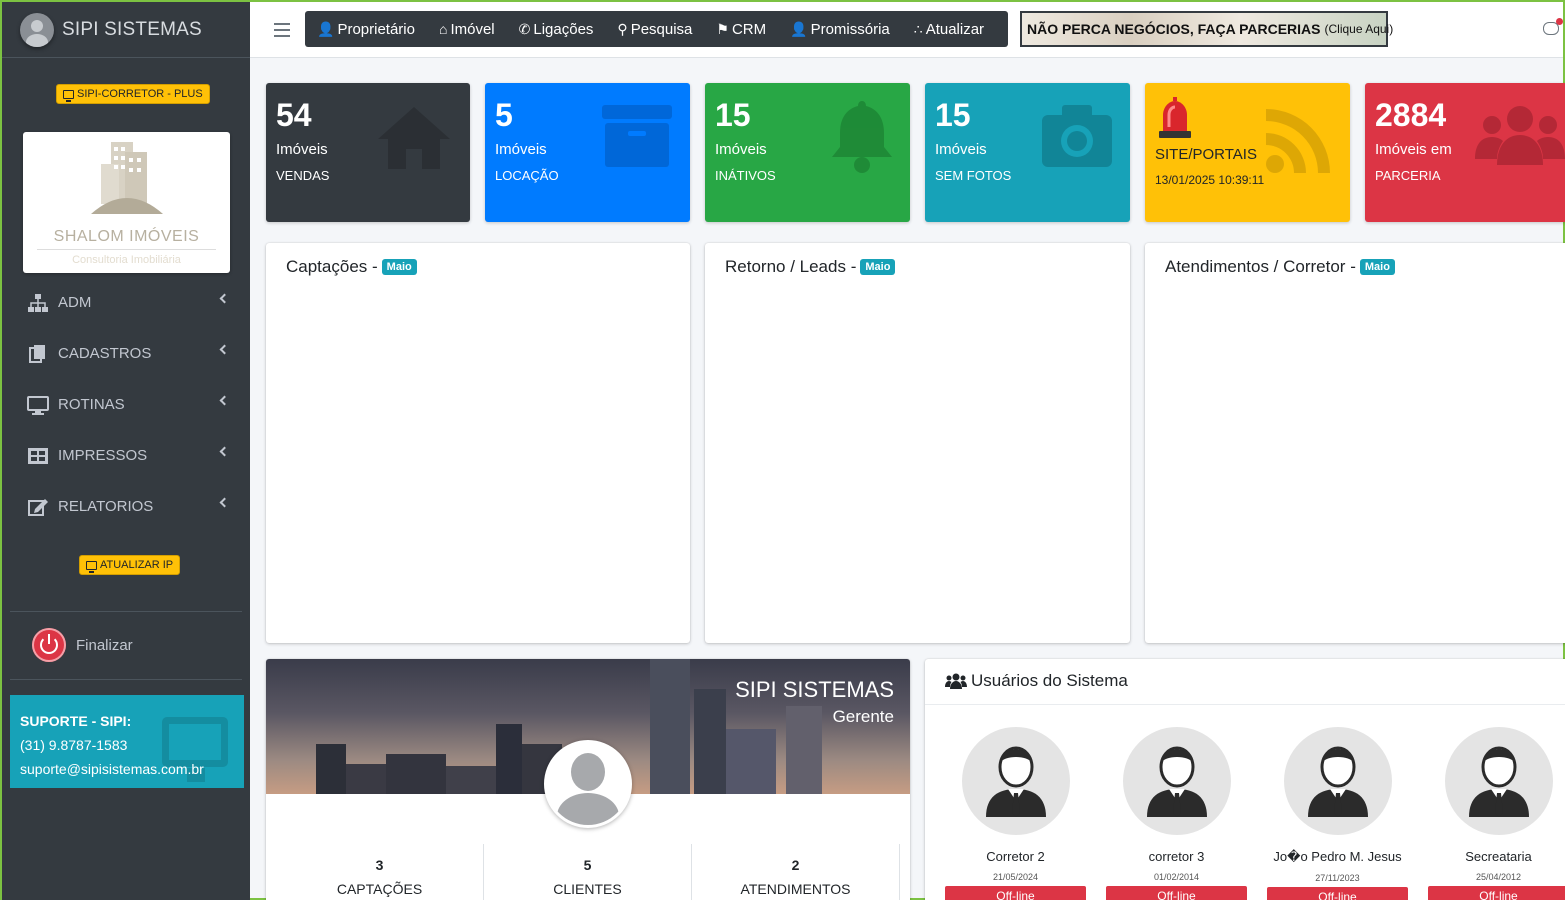 This screenshot has height=900, width=1565. I want to click on users-card-header: Usuários do Sistema, so click(1245, 682).